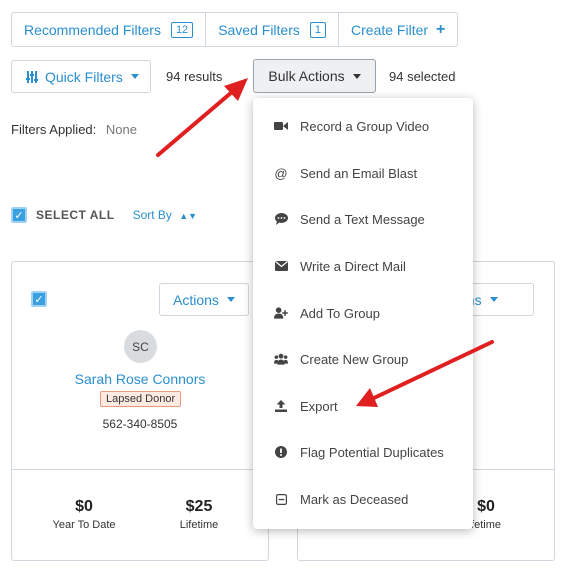 Image resolution: width=564 pixels, height=578 pixels. What do you see at coordinates (319, 406) in the screenshot?
I see `menu-item-label: Export` at bounding box center [319, 406].